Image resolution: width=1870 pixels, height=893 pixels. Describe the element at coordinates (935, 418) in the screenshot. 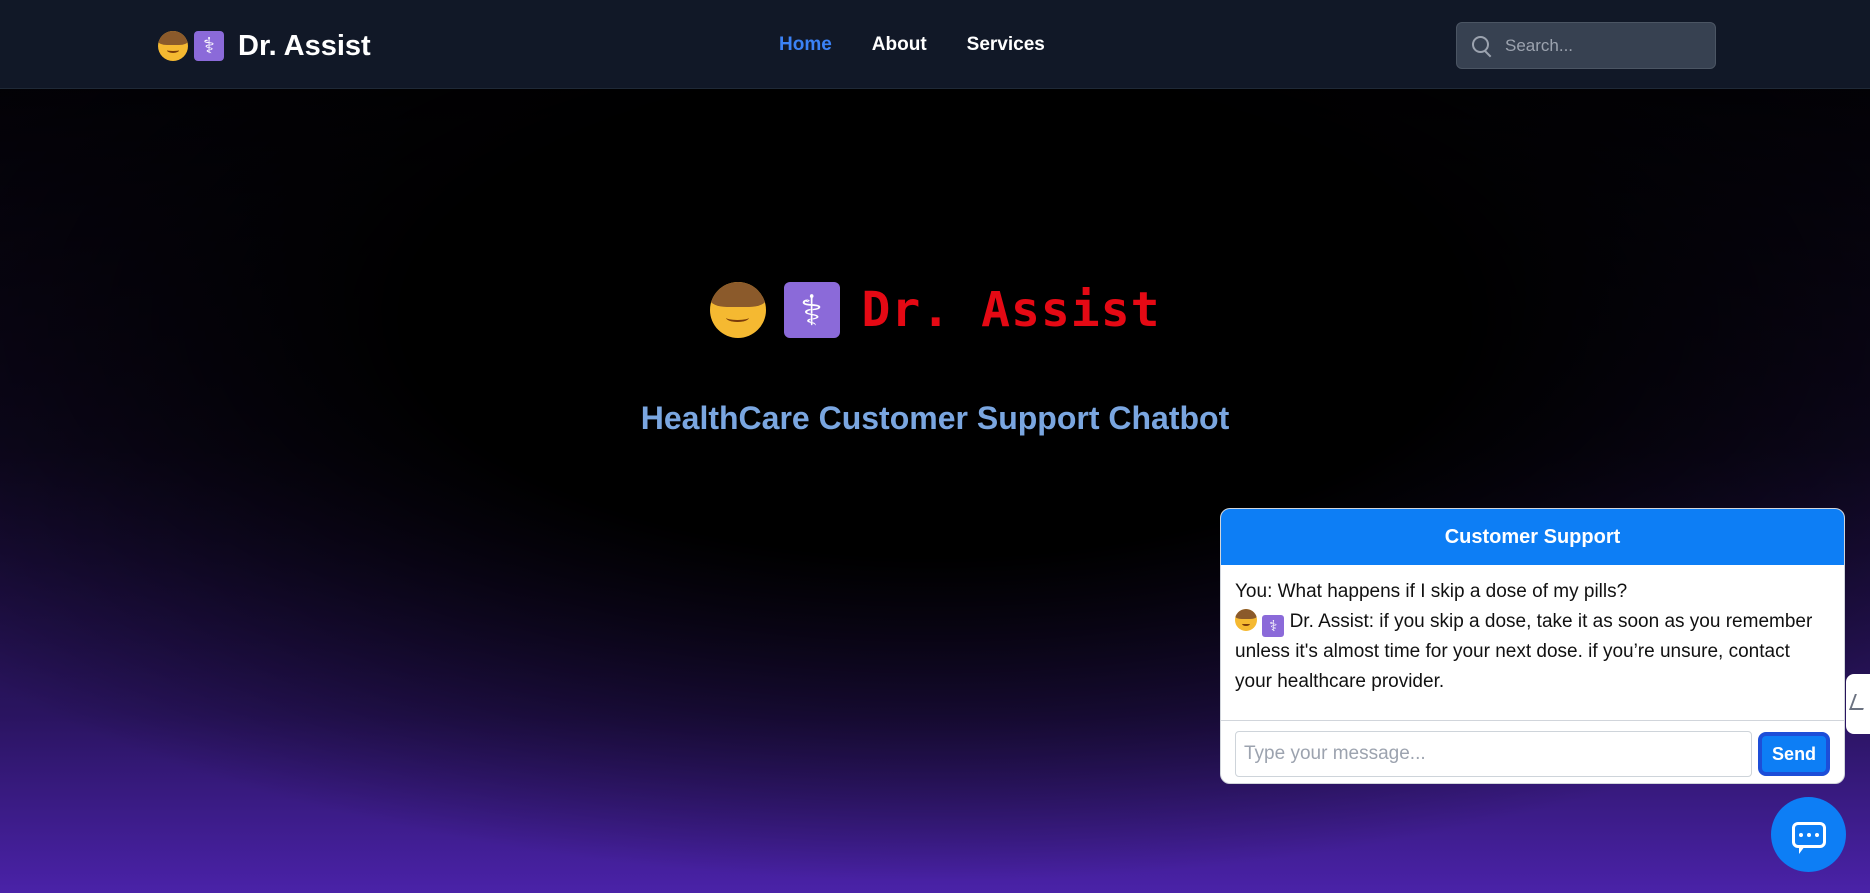

I see `hero-subtitle: HealthCare Customer Support Chatbot` at that location.